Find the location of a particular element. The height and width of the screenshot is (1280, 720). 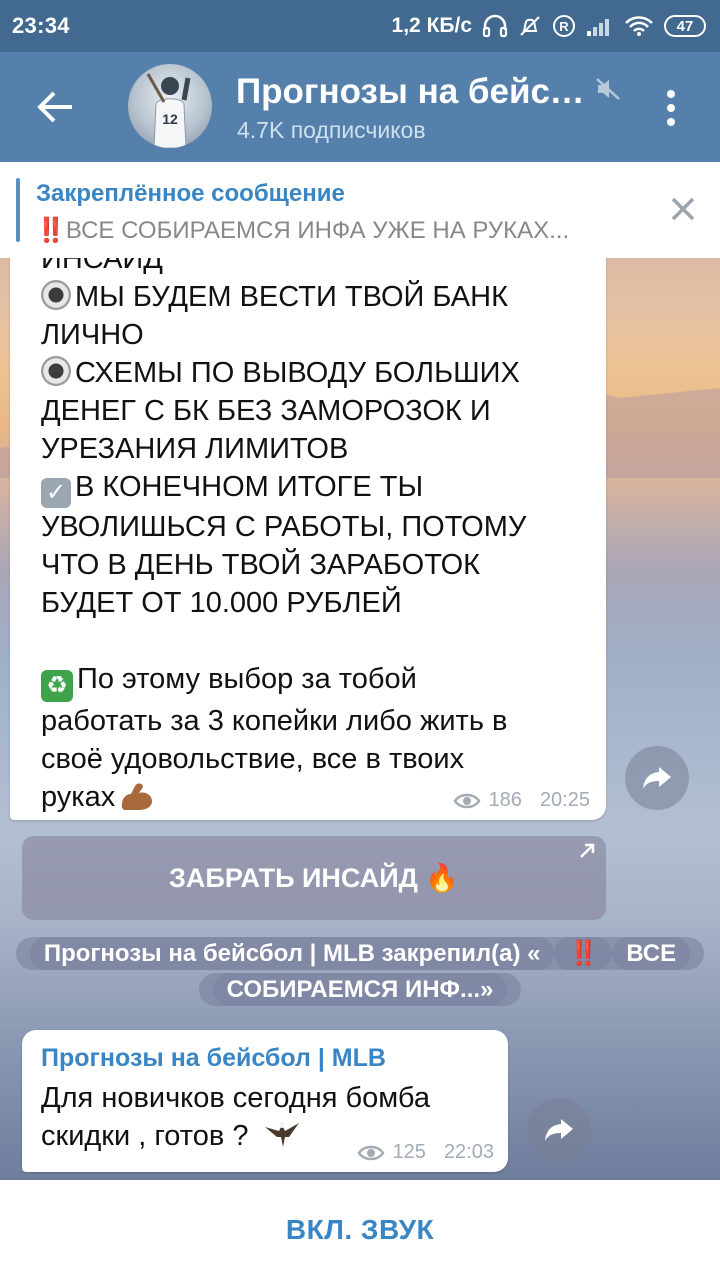

message-author: Прогнозы на бейсбол | MLB is located at coordinates (265, 1058).